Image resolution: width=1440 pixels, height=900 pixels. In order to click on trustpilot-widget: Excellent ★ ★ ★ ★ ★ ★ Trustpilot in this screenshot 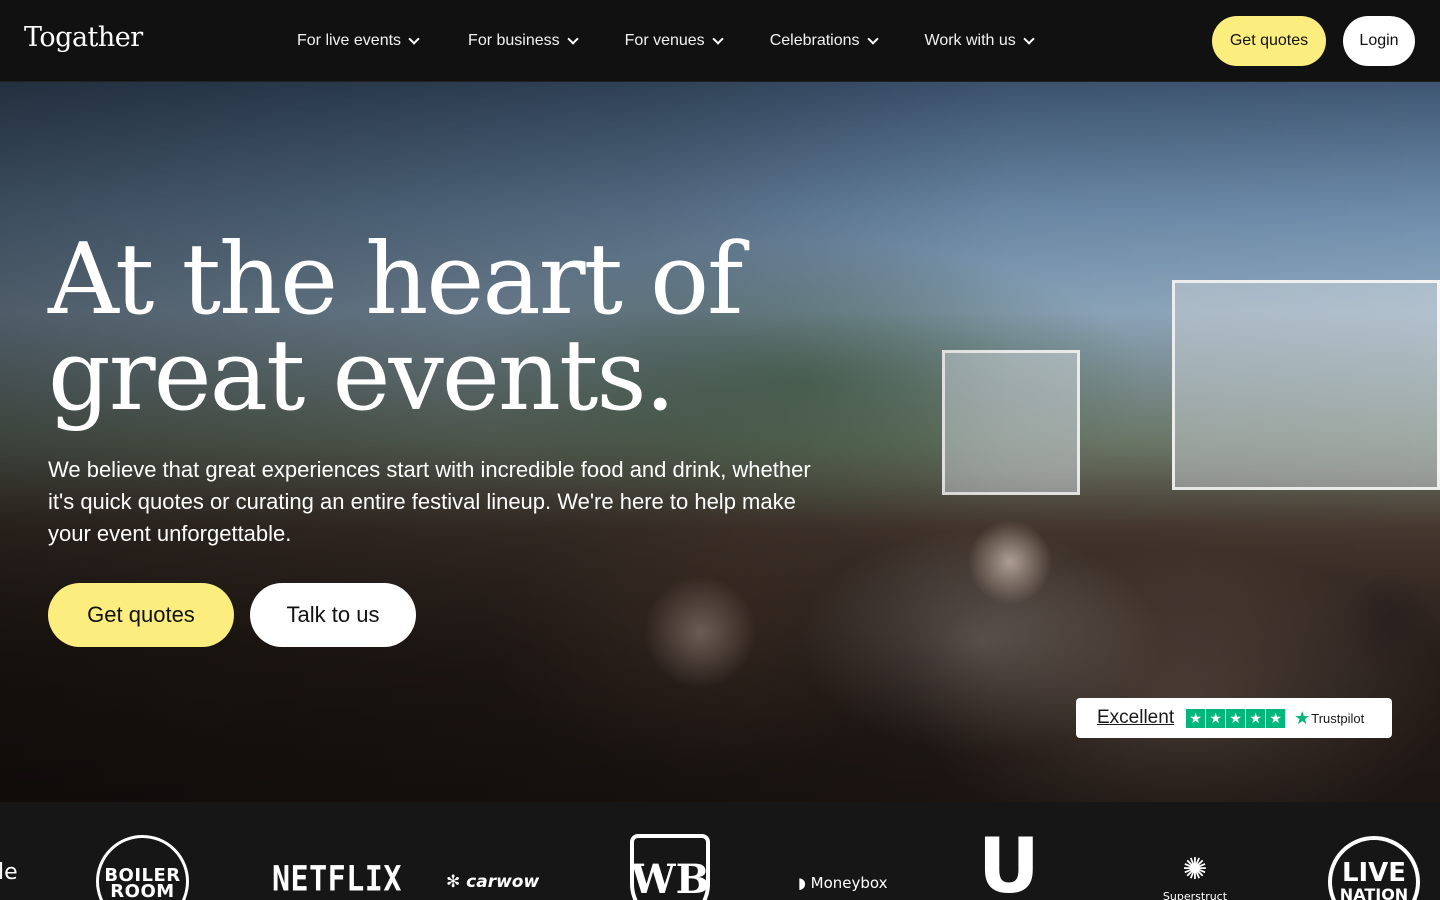, I will do `click(1234, 718)`.